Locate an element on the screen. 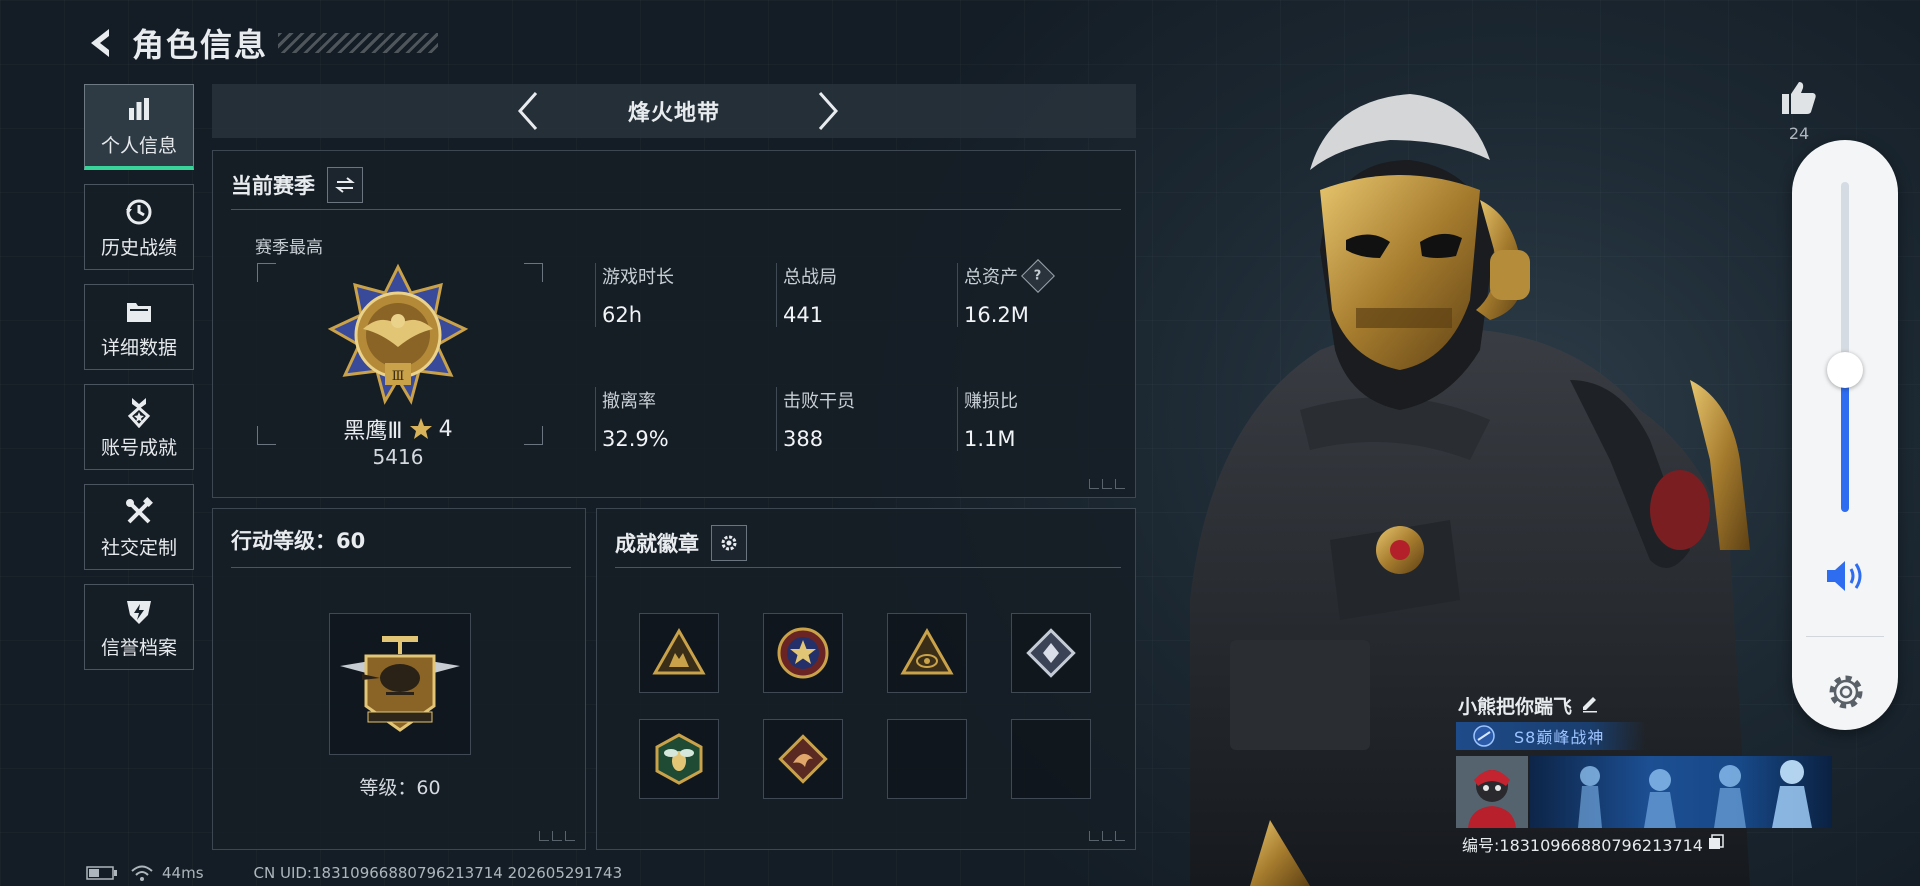 The height and width of the screenshot is (886, 1920). chevron-left-icon is located at coordinates (527, 111).